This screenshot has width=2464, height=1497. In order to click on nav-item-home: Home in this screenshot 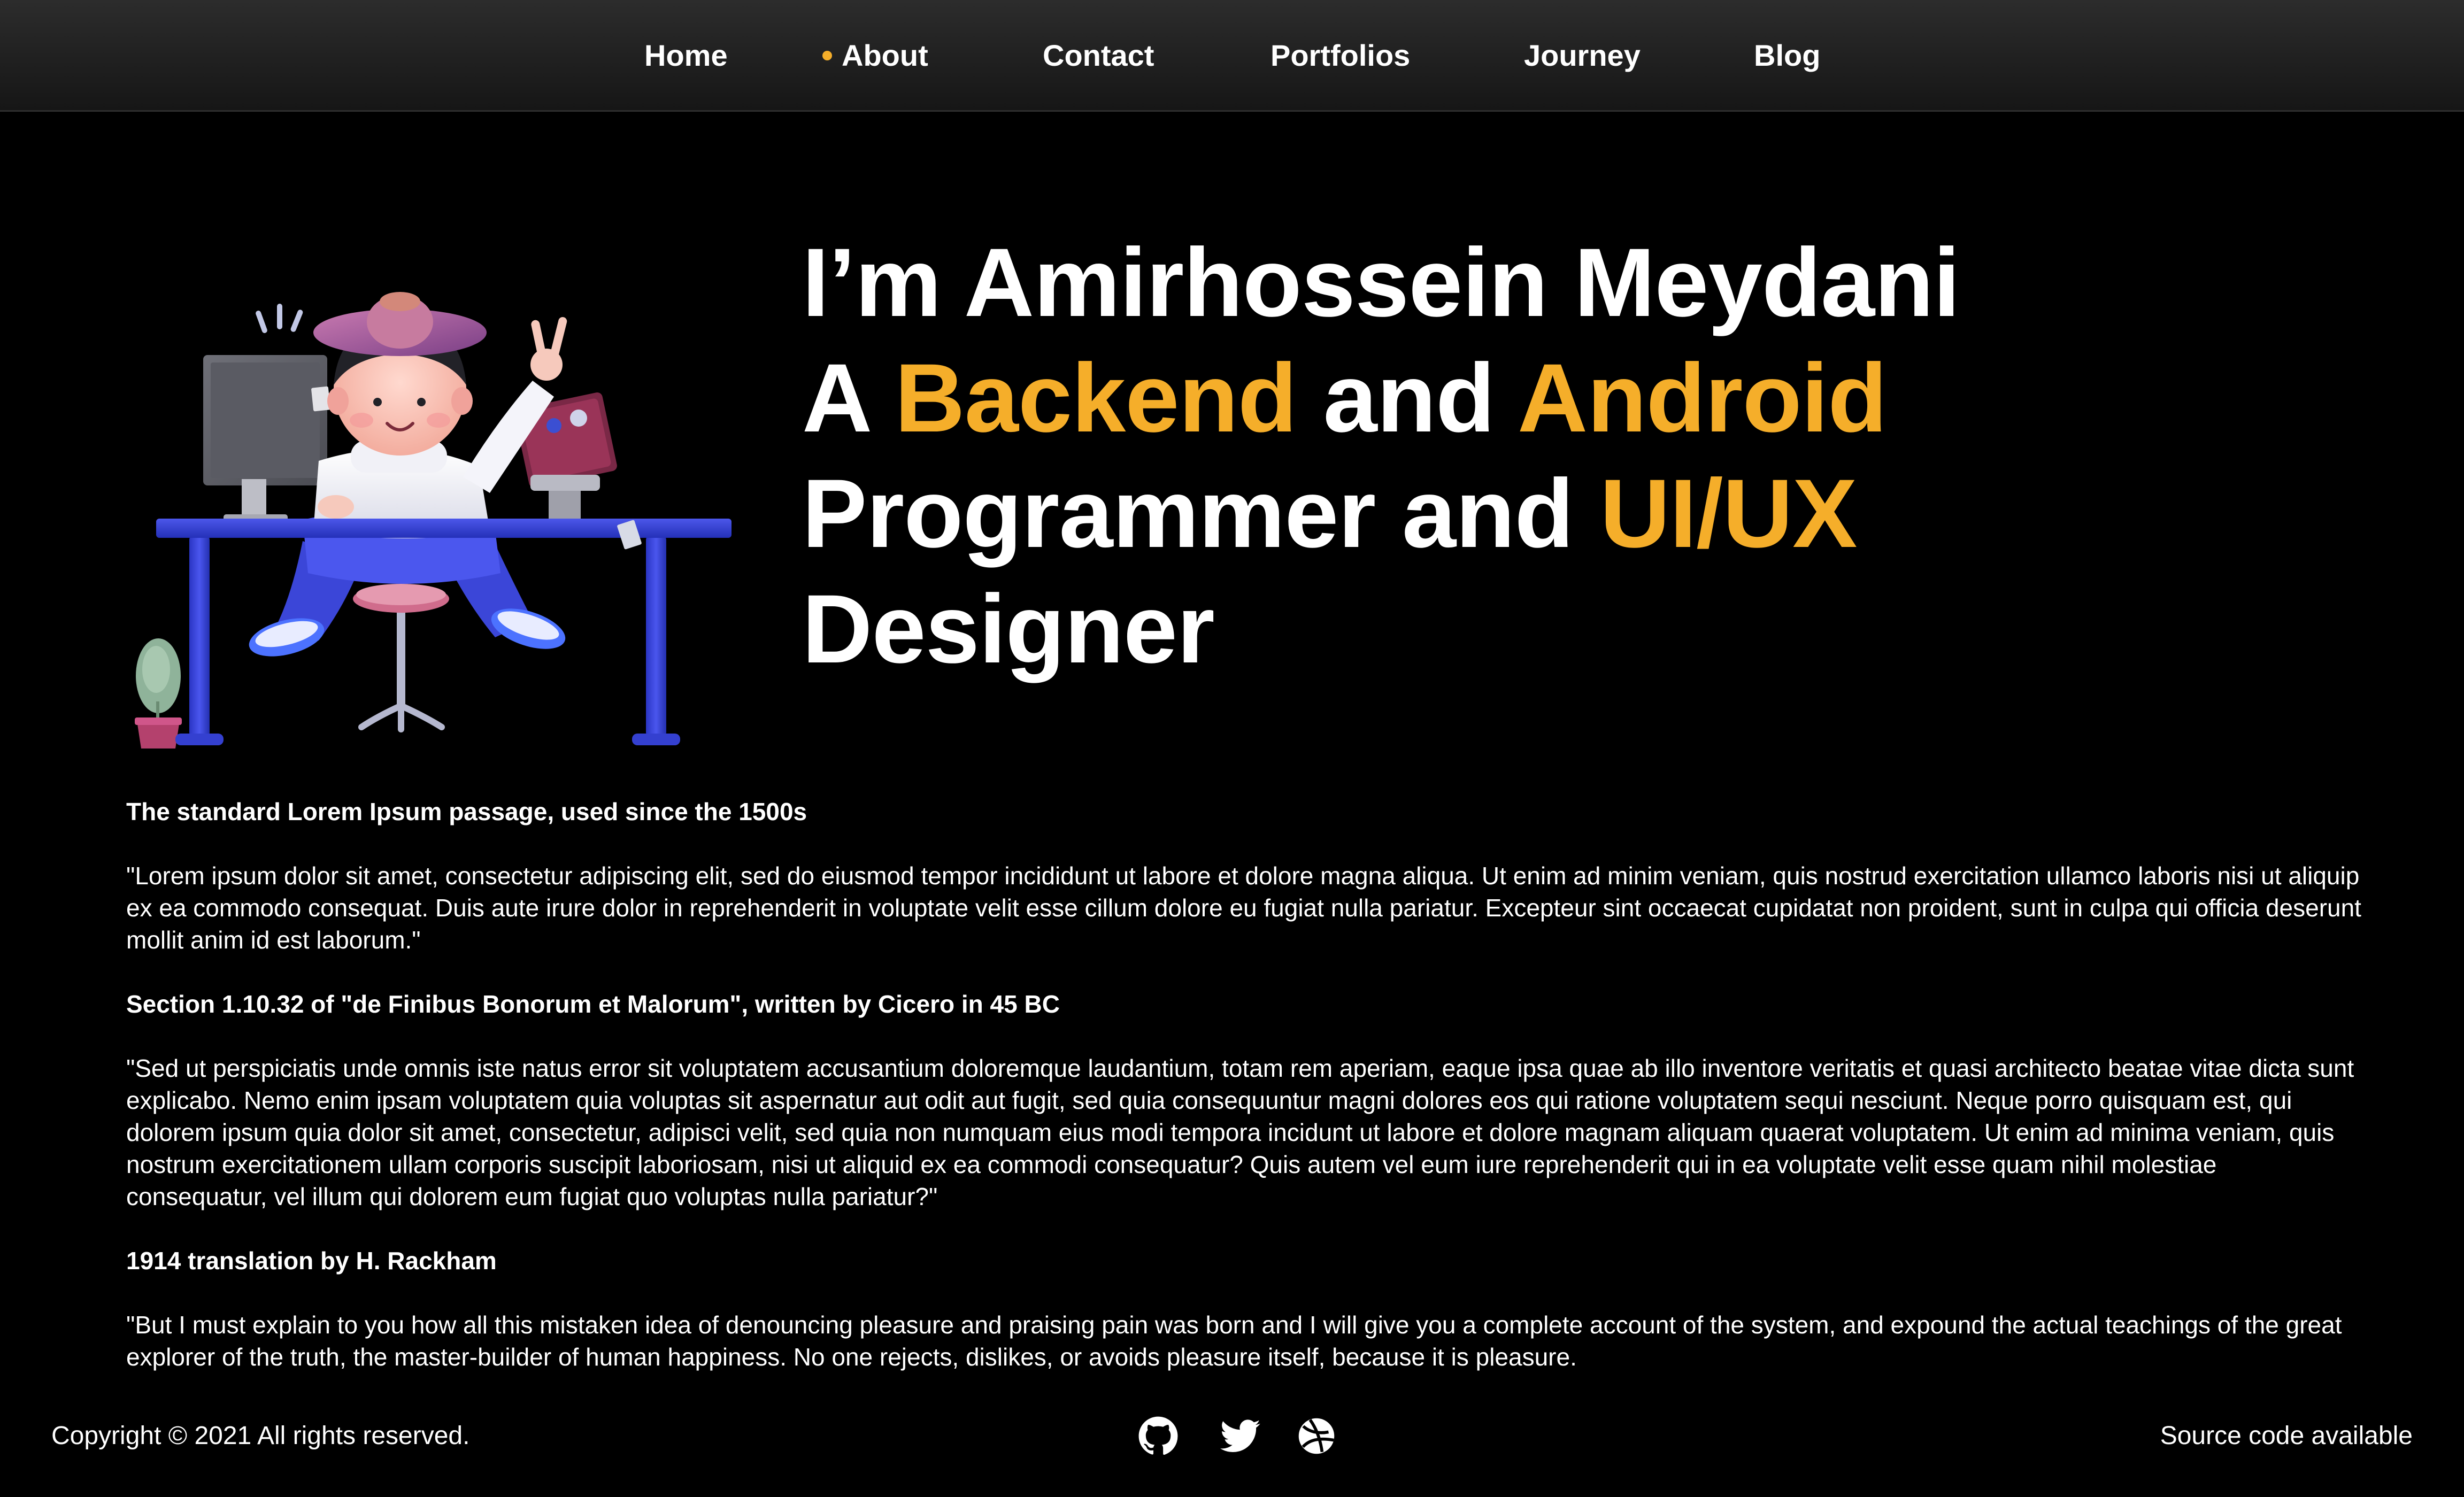, I will do `click(686, 56)`.